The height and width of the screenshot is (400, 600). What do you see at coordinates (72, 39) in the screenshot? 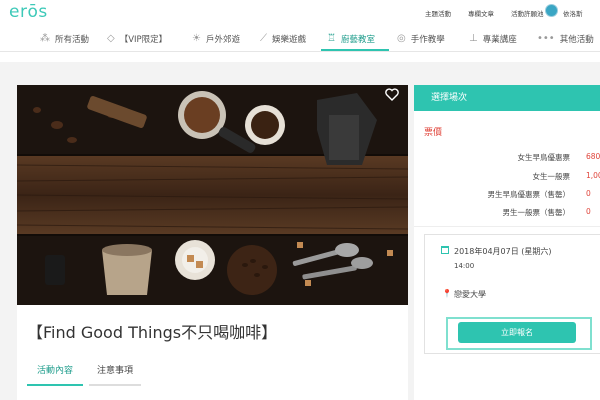
I see `nav-item-label: 所有活動` at bounding box center [72, 39].